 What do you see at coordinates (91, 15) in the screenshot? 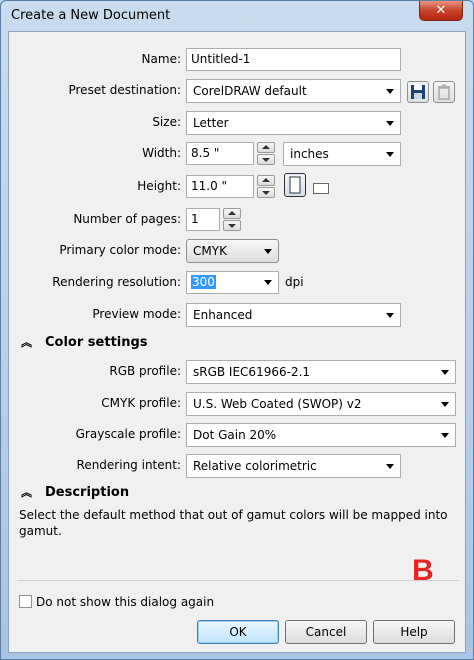
I see `dialog-title: Create a New Document` at bounding box center [91, 15].